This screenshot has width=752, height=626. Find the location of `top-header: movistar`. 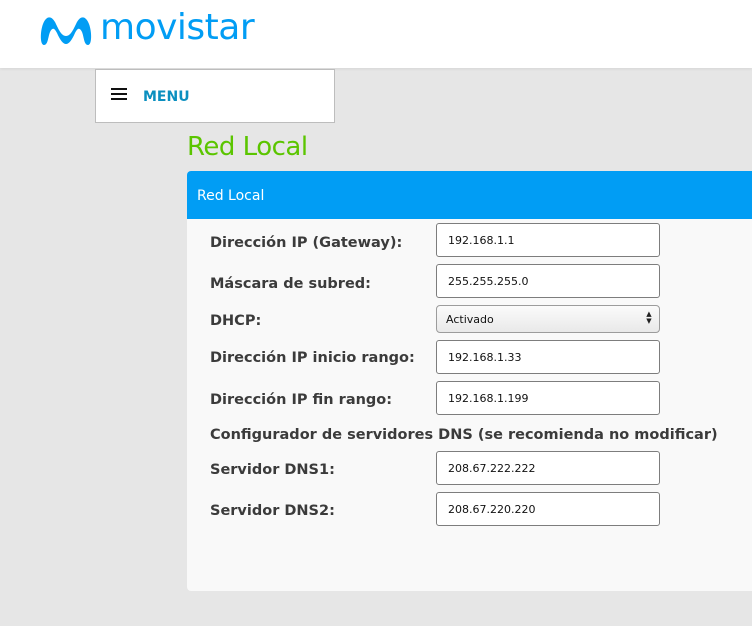

top-header: movistar is located at coordinates (376, 34).